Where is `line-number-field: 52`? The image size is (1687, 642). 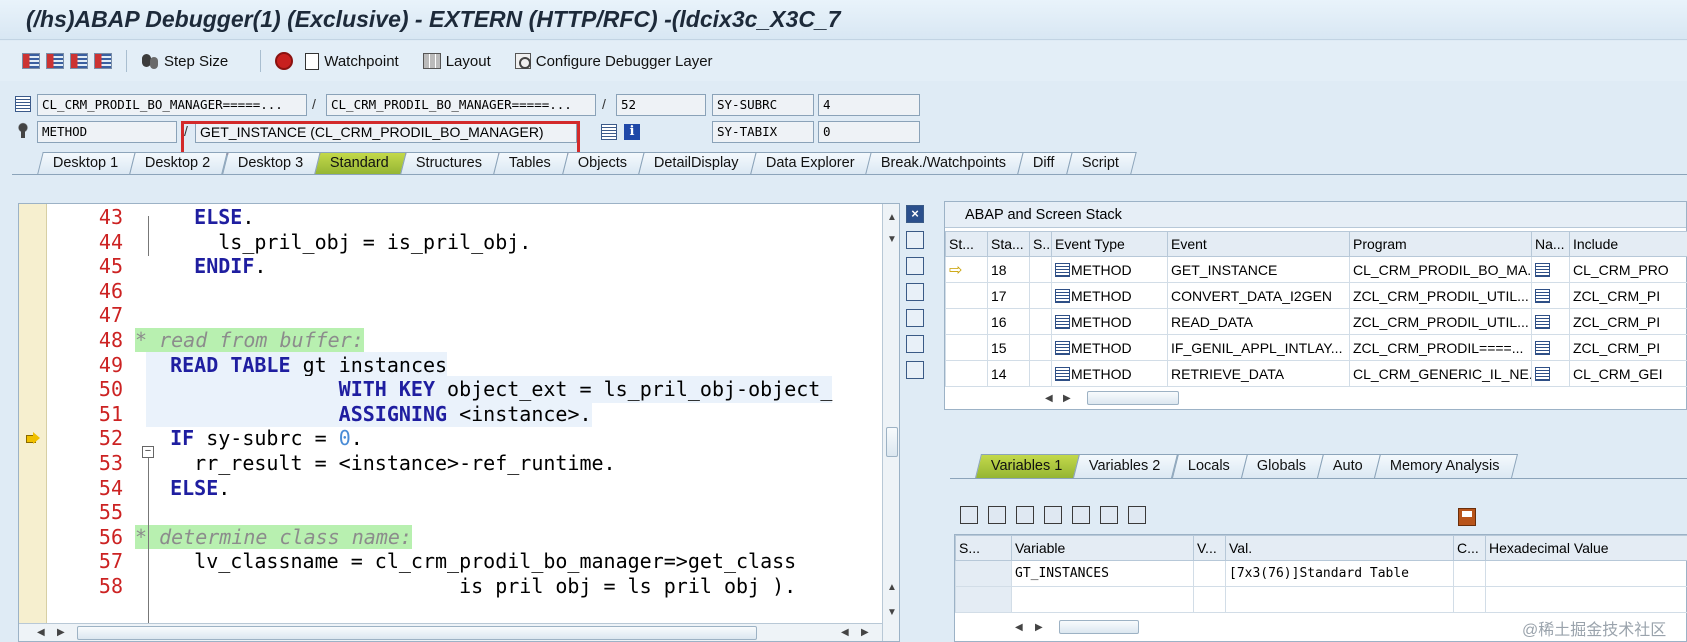
line-number-field: 52 is located at coordinates (661, 105).